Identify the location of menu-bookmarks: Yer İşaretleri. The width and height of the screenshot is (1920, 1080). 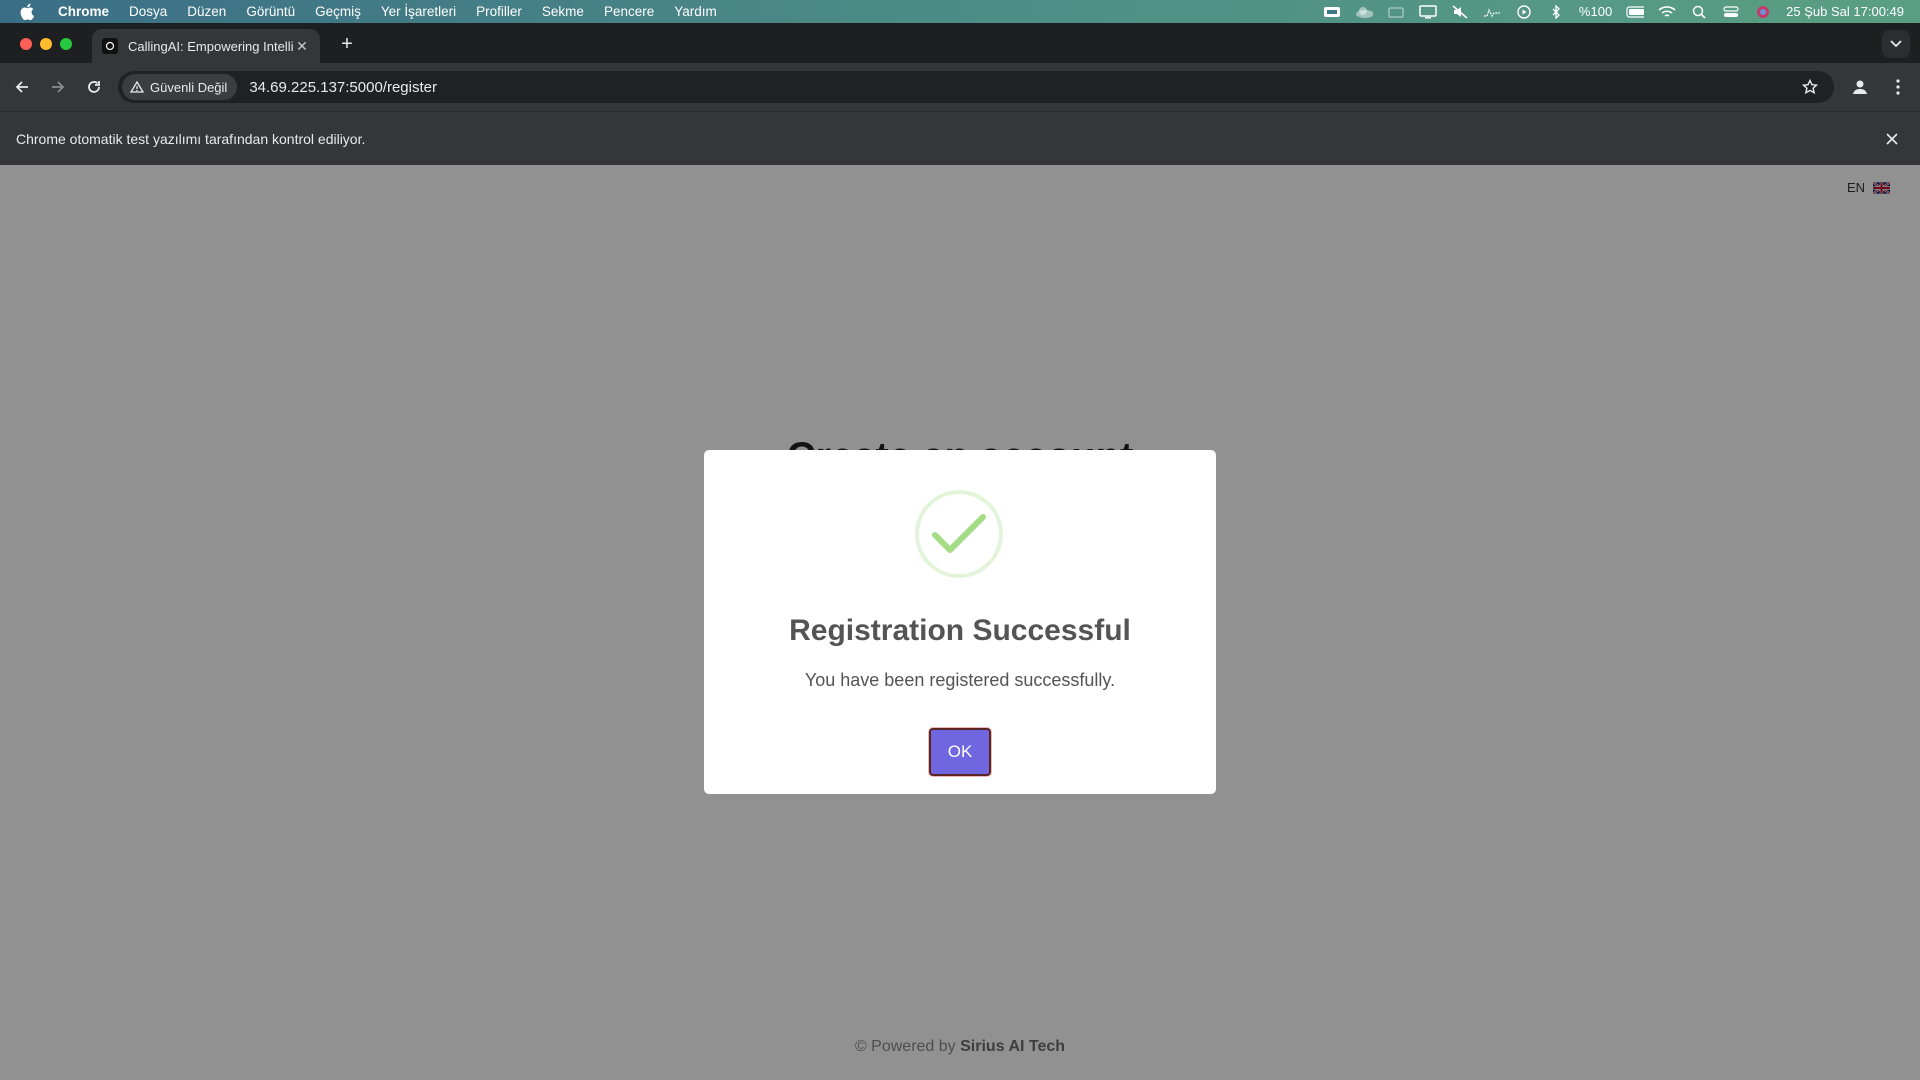
(418, 11).